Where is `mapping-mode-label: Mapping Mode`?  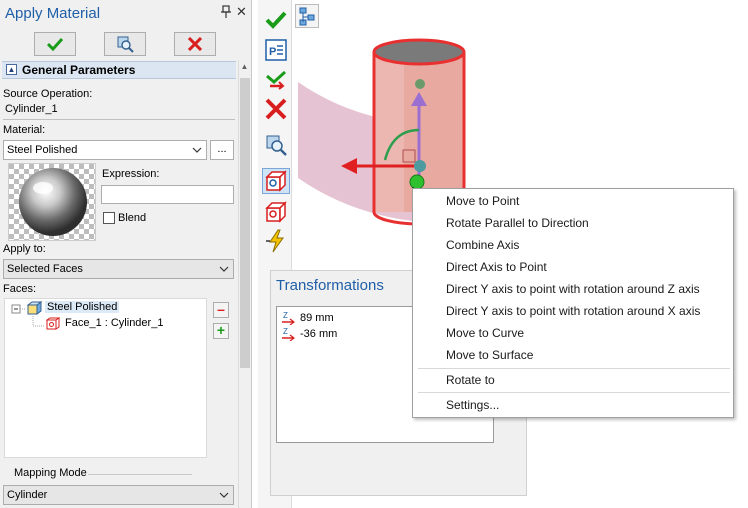
mapping-mode-label: Mapping Mode is located at coordinates (50, 473).